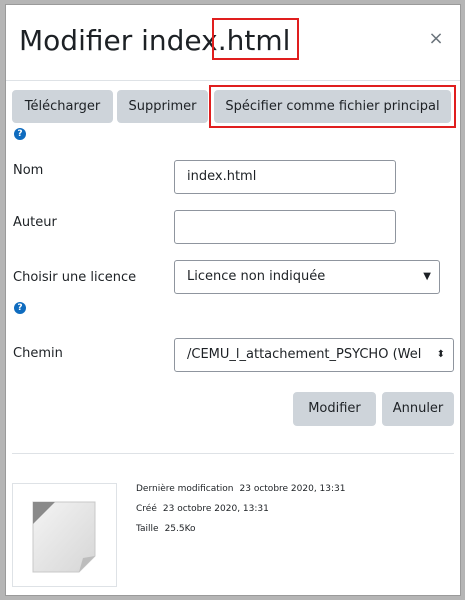 This screenshot has width=465, height=600. I want to click on path-select: /CEMU_l_attachement_PSYCHO (Wel ⬍, so click(314, 355).